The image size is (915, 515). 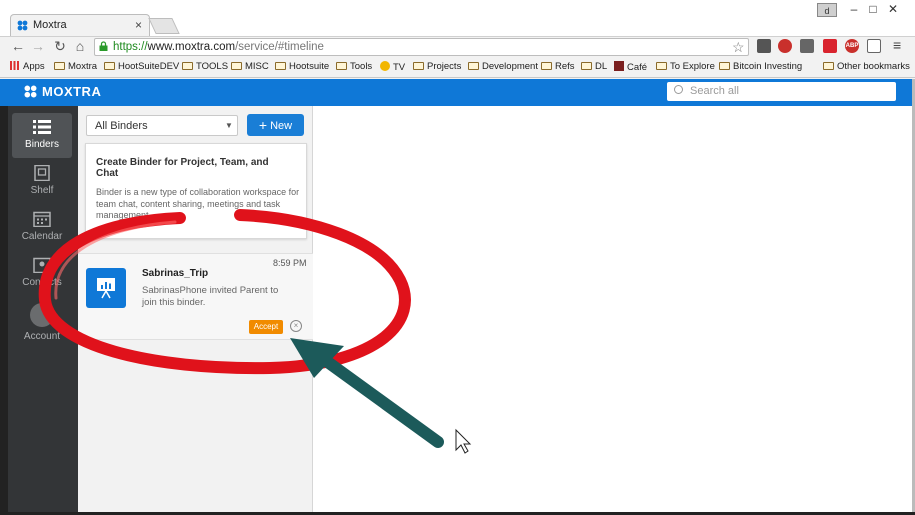 I want to click on mouse-cursor-icon, so click(x=463, y=441).